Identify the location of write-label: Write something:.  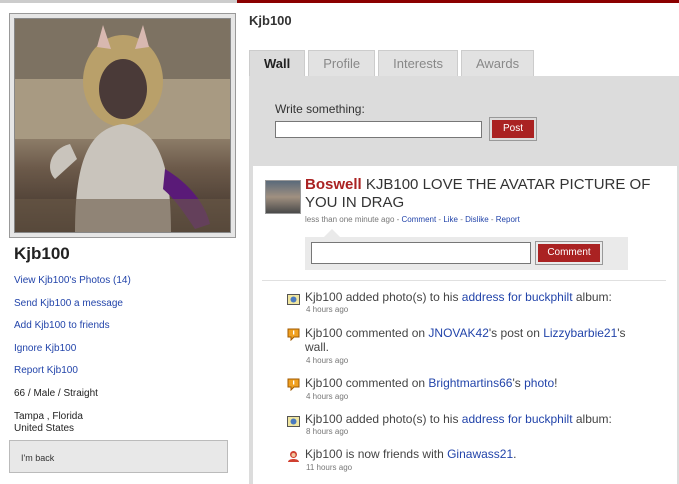
(320, 109).